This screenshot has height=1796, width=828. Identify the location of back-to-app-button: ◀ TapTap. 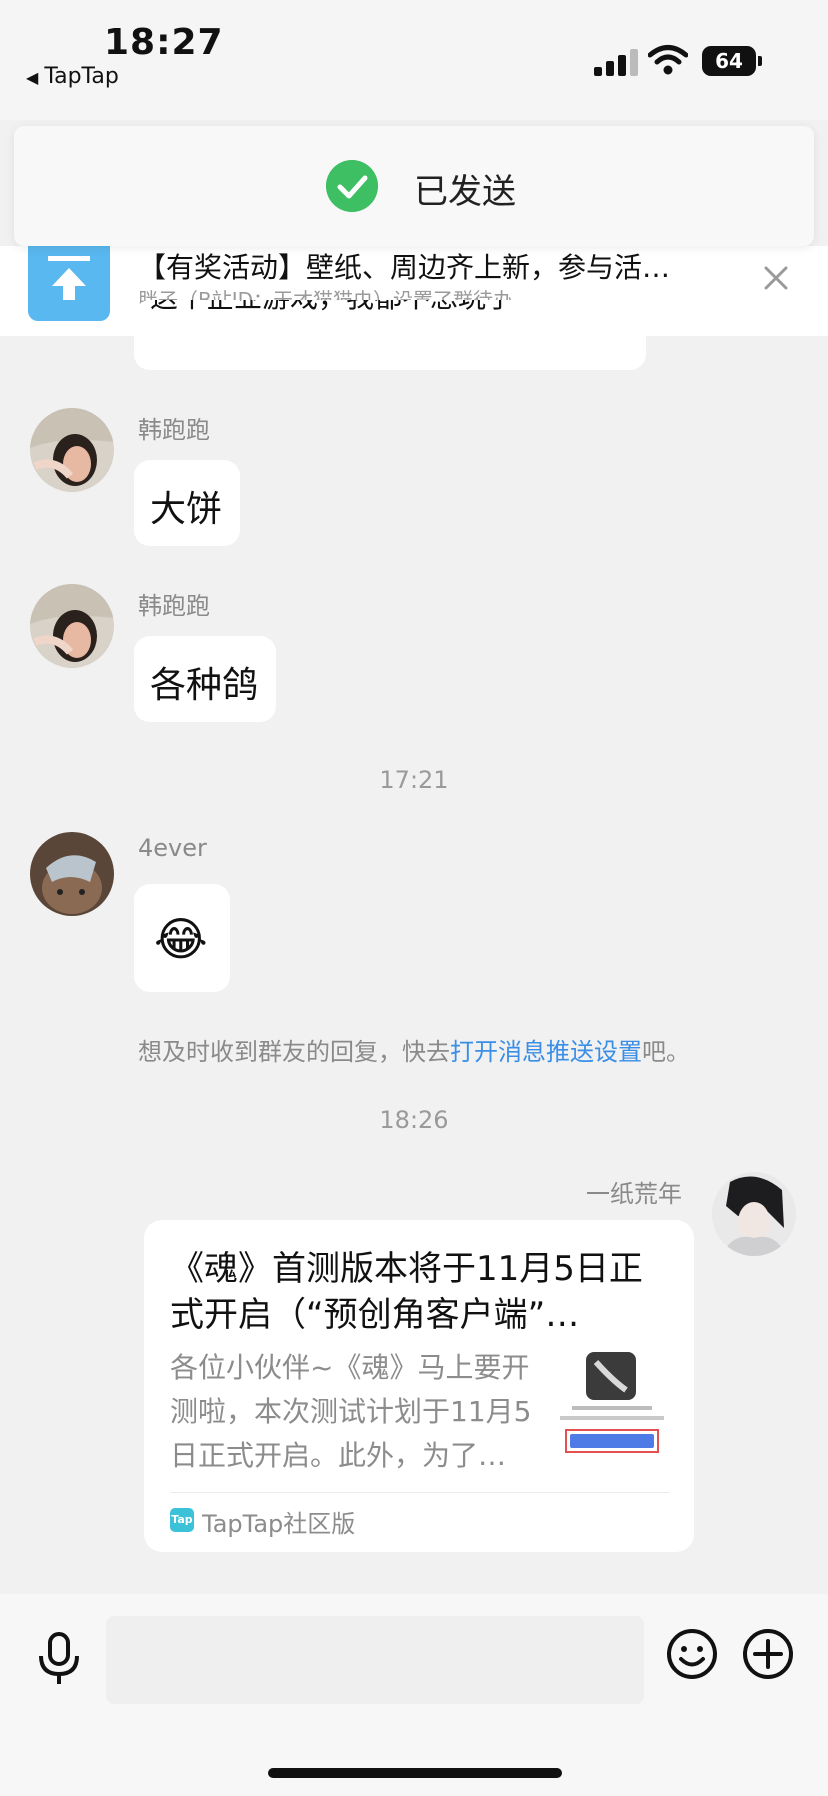
(72, 76).